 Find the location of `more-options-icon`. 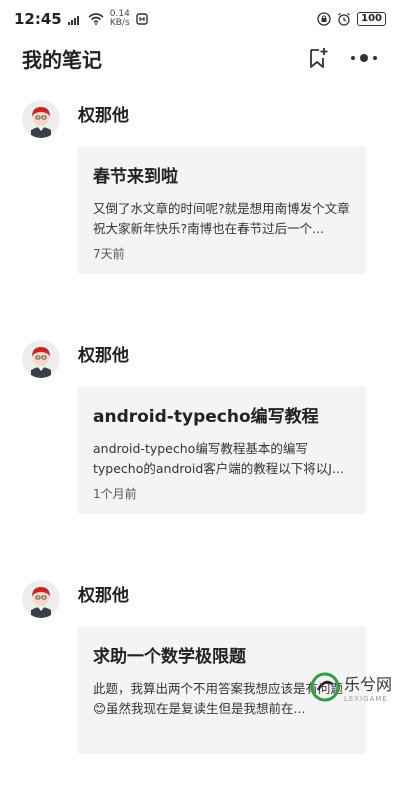

more-options-icon is located at coordinates (364, 58).